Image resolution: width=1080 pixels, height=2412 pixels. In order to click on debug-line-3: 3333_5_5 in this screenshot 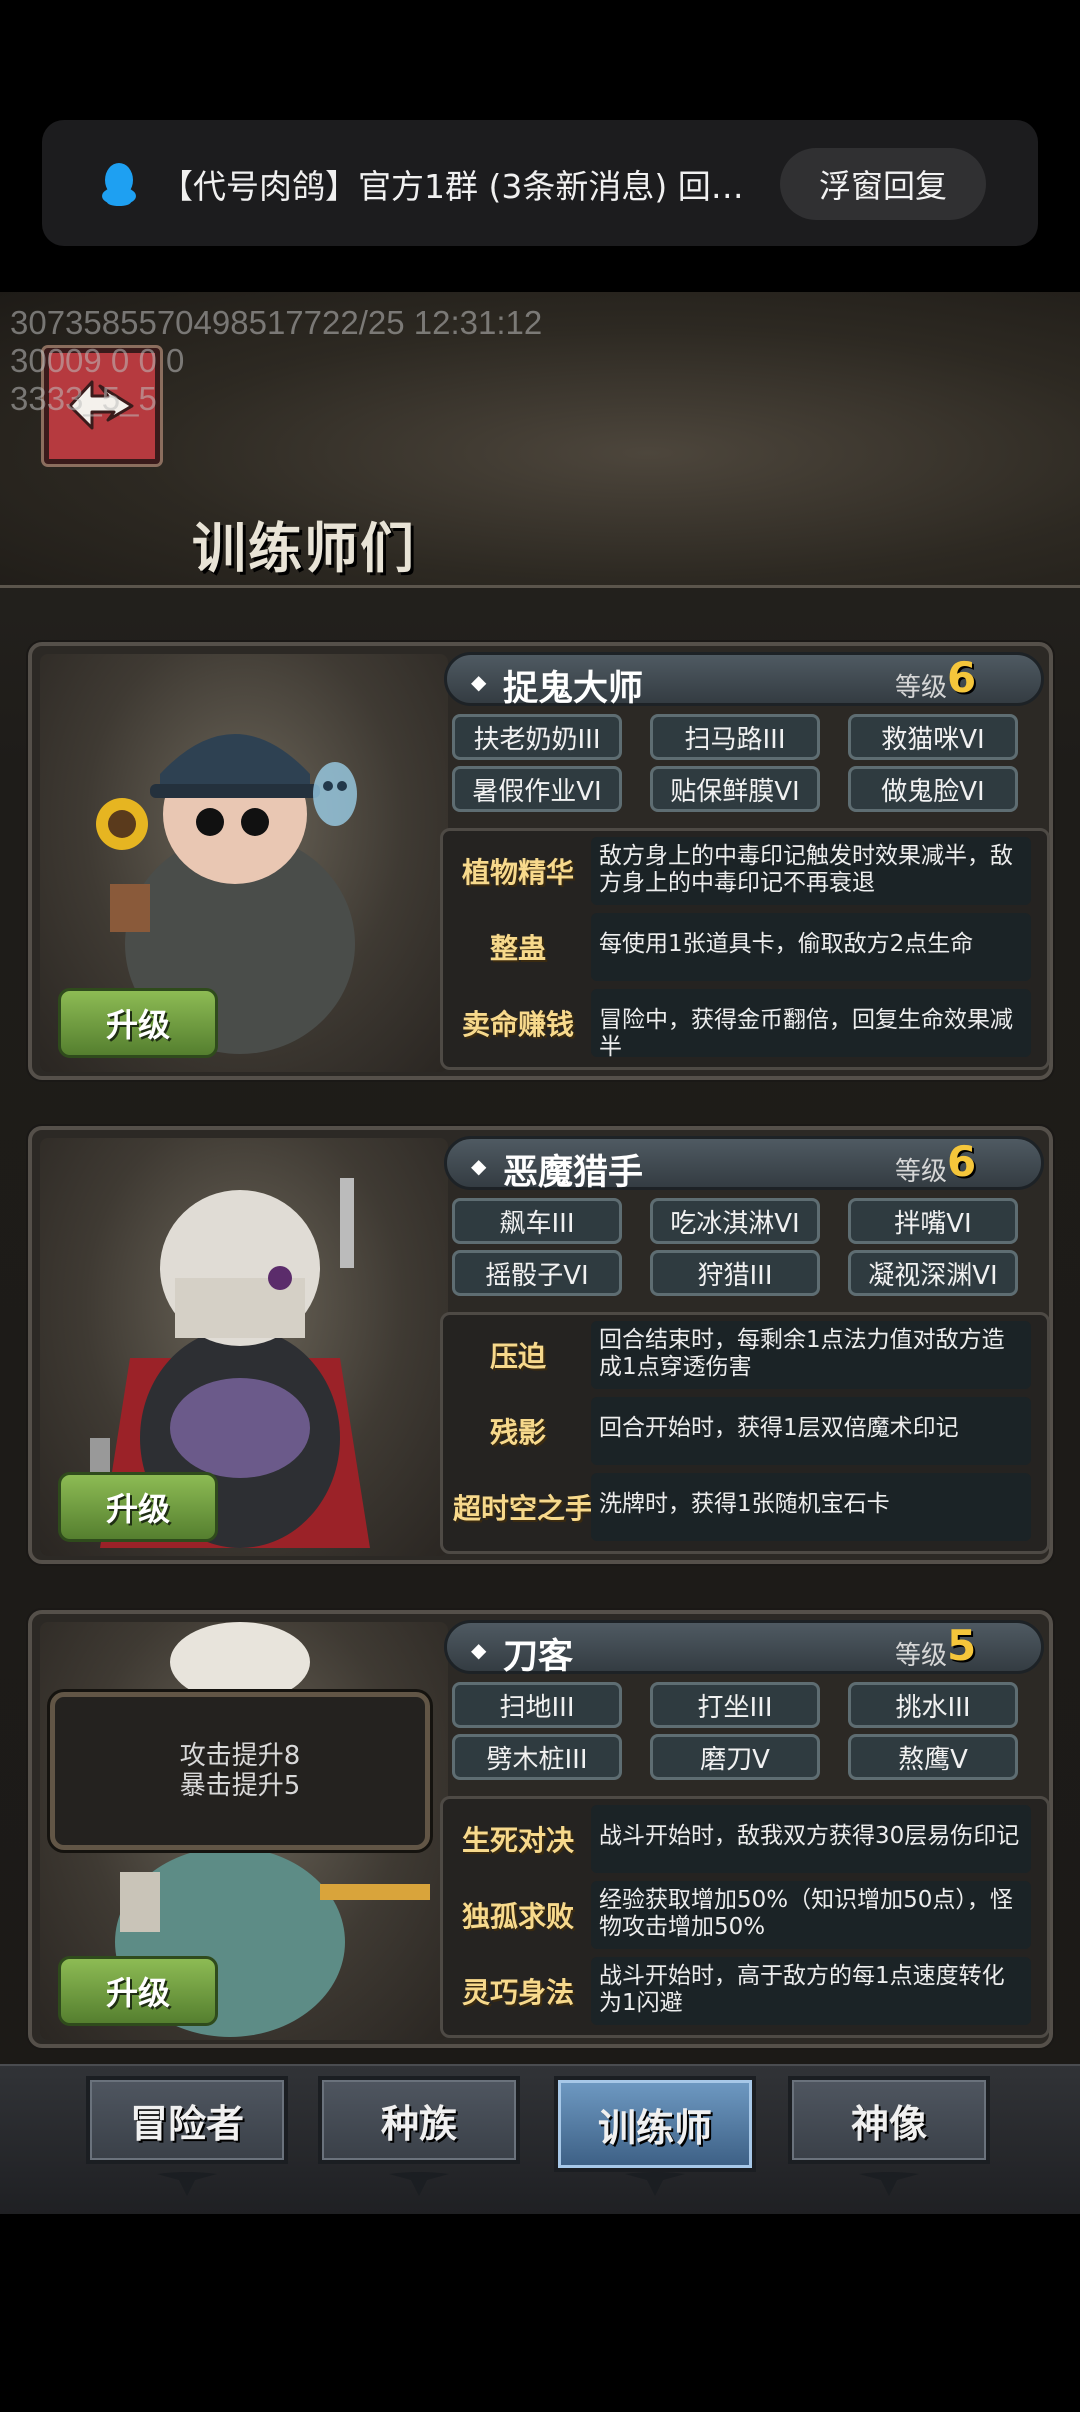, I will do `click(83, 398)`.